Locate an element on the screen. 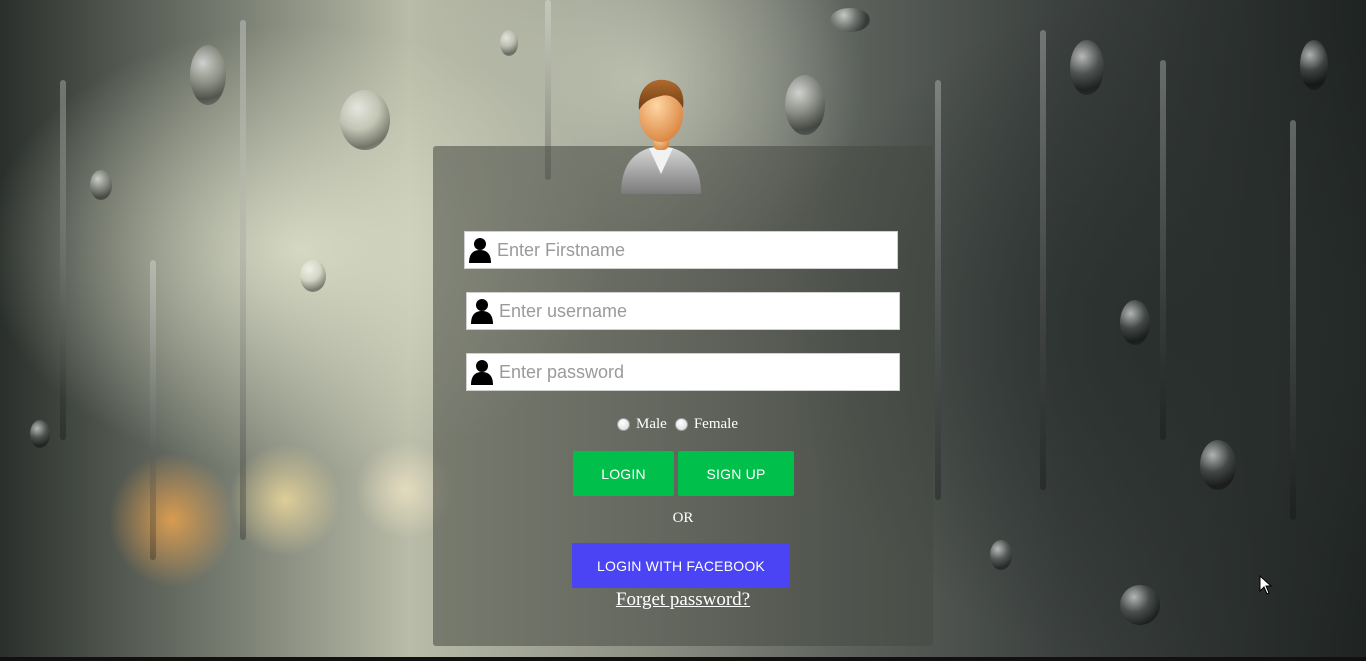 The width and height of the screenshot is (1366, 661). gender-radio-group: Male Female is located at coordinates (677, 424).